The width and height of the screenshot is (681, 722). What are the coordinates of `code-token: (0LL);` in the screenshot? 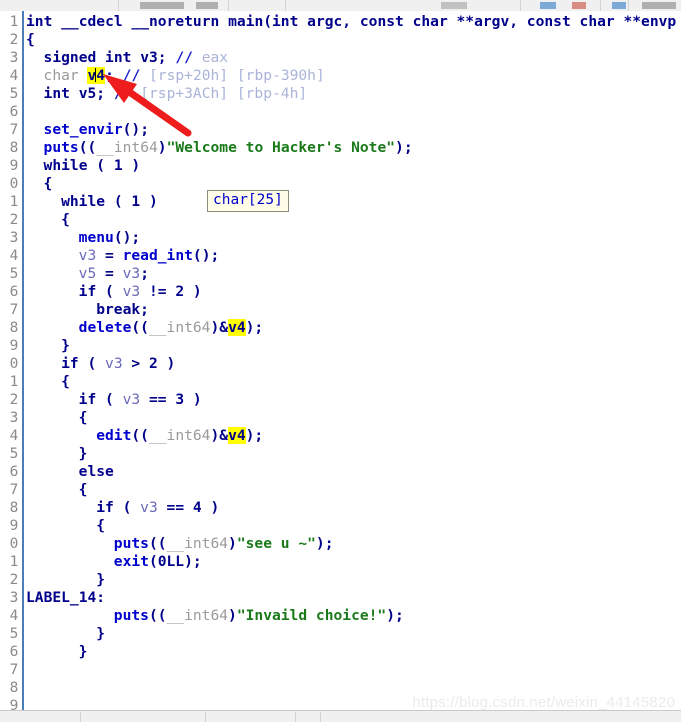 It's located at (175, 561).